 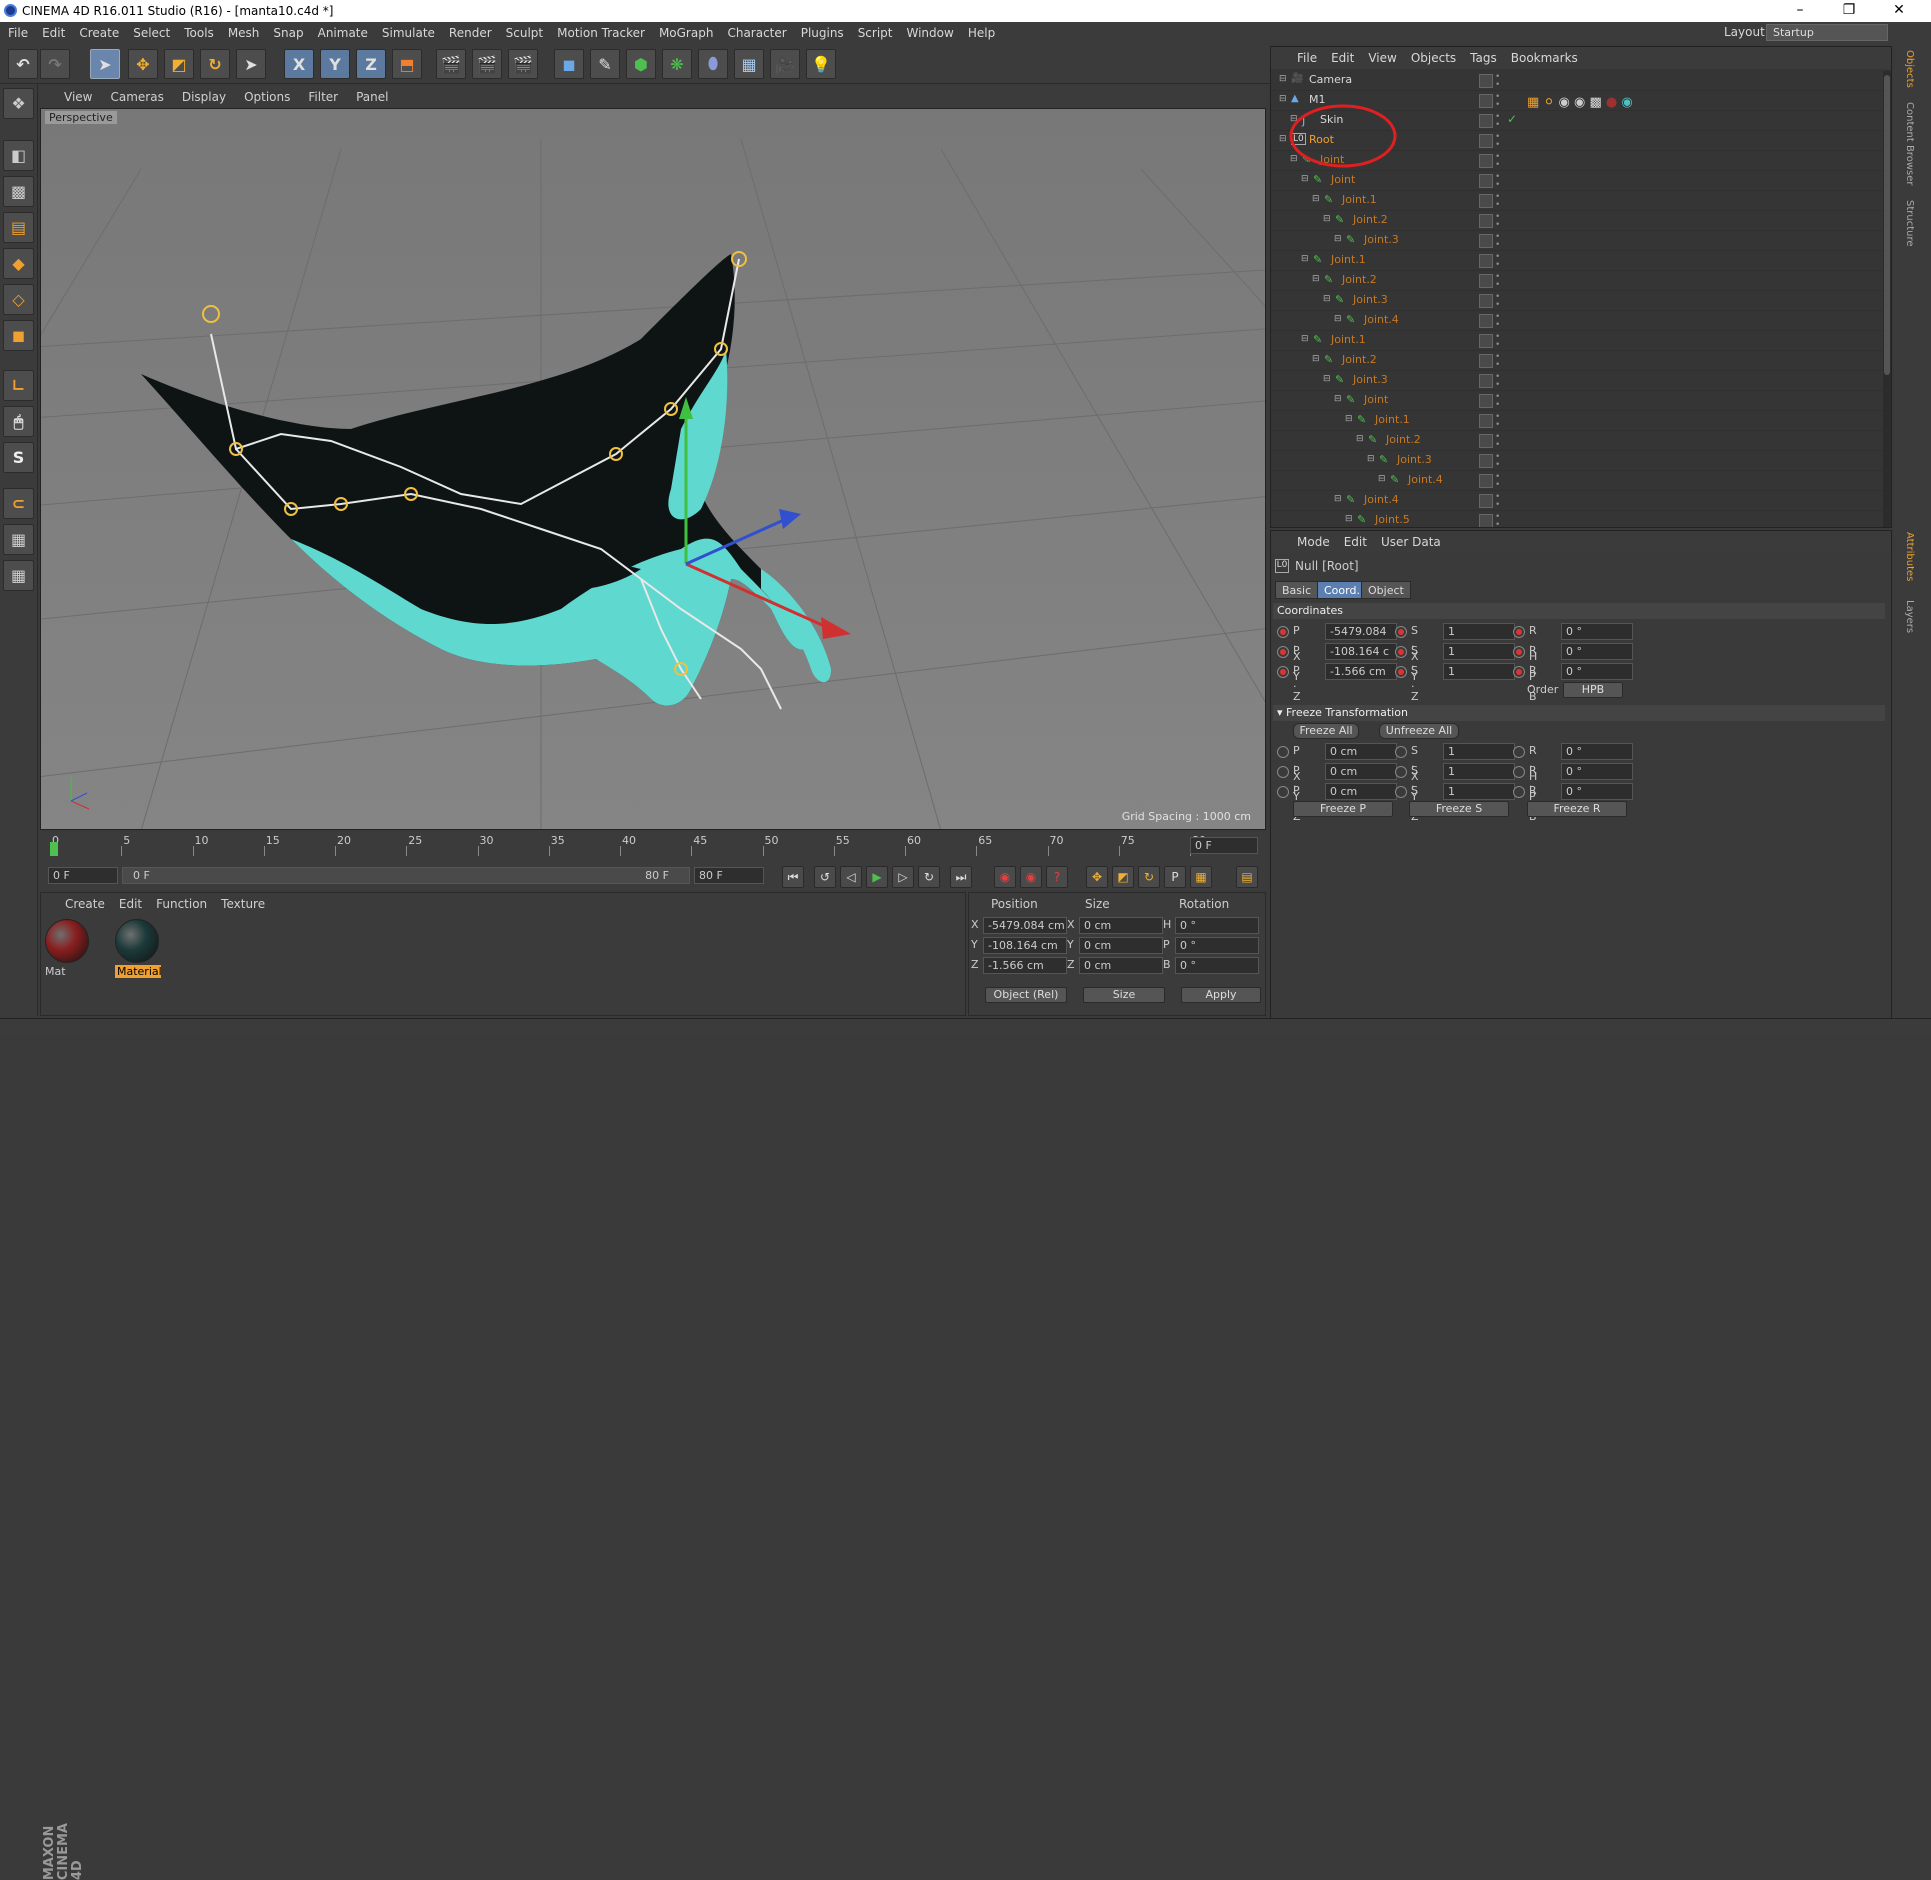 What do you see at coordinates (1827, 32) in the screenshot?
I see `layout-select: Startup` at bounding box center [1827, 32].